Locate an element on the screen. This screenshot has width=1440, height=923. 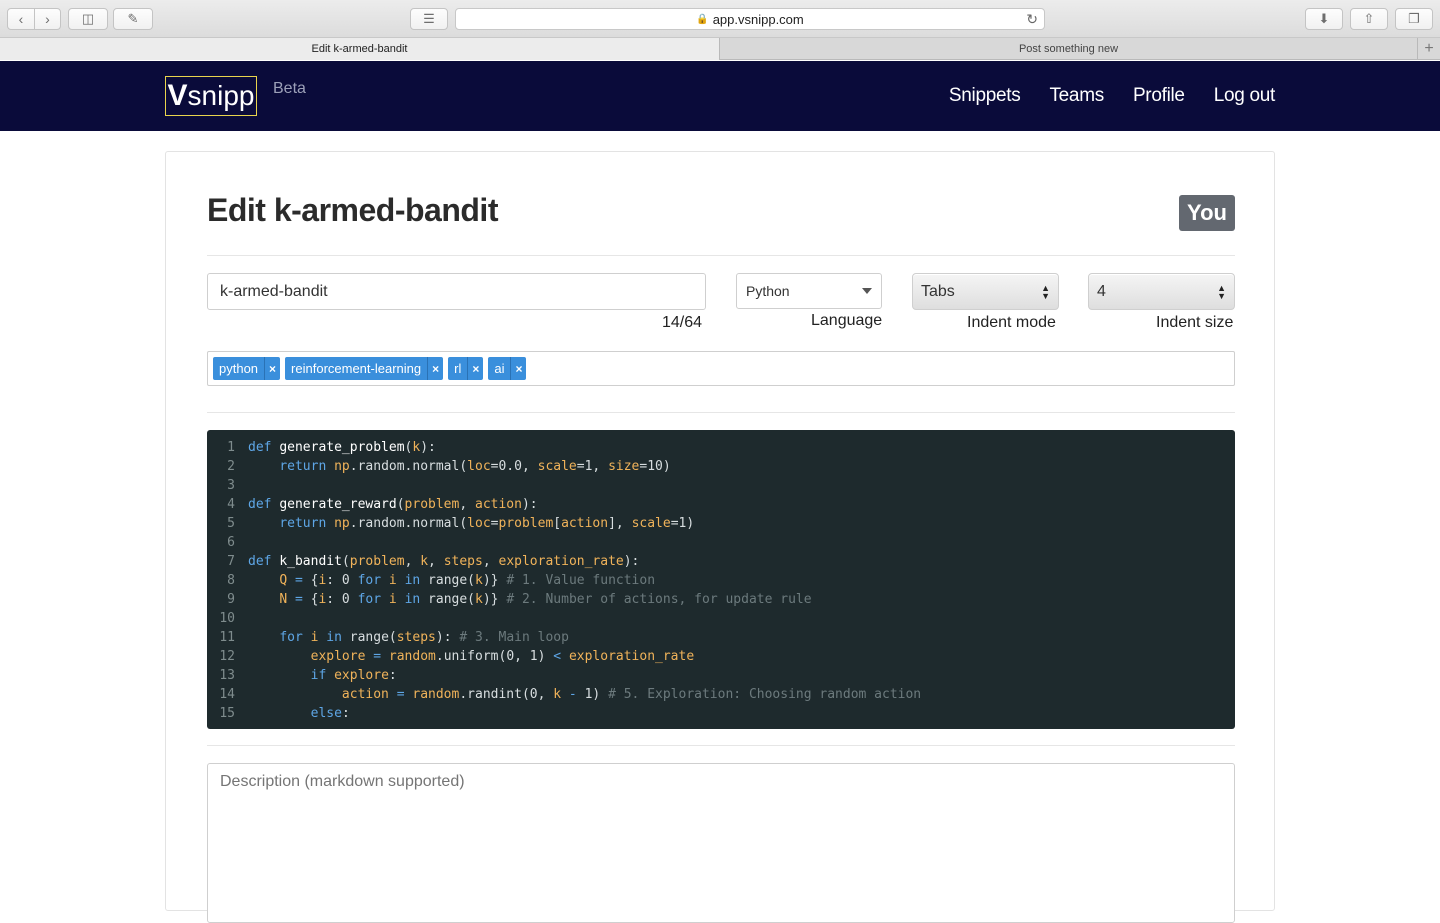
code-line: 3 is located at coordinates (721, 485).